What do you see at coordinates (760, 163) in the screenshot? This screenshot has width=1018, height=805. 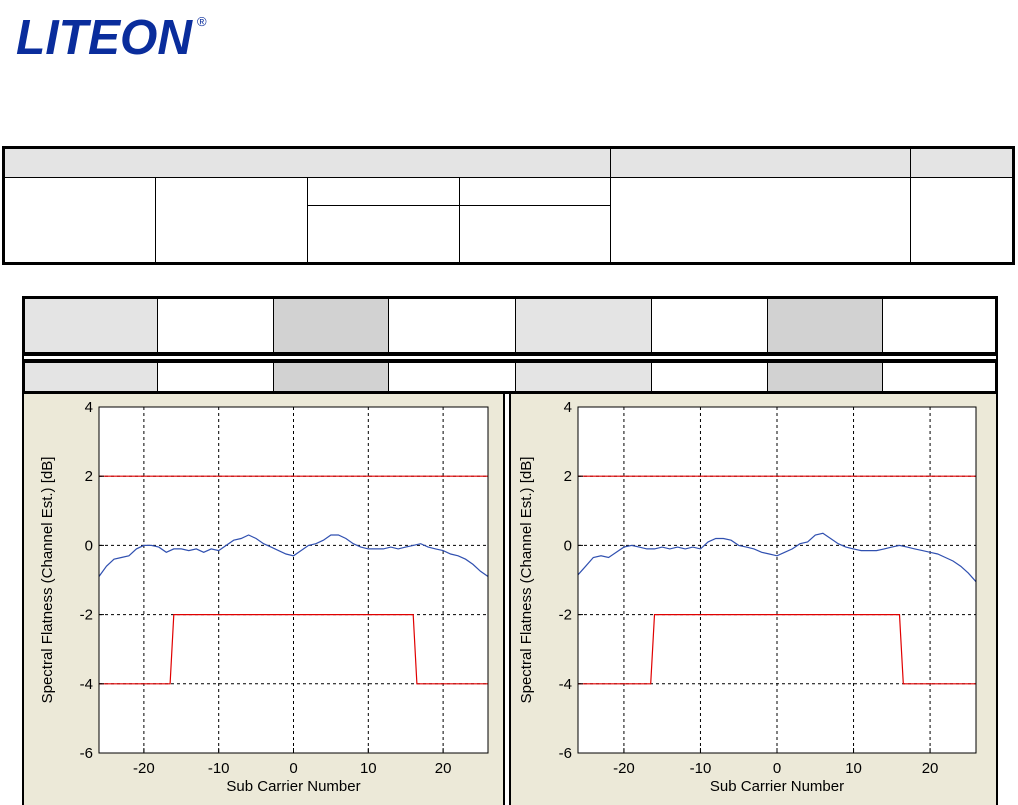 I see `header-cell-middle` at bounding box center [760, 163].